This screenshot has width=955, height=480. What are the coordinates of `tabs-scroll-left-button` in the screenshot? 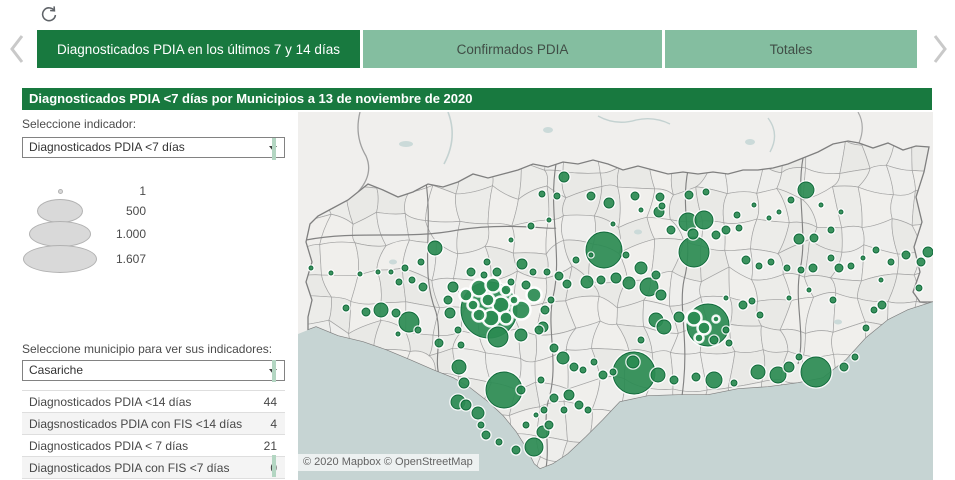 It's located at (18, 49).